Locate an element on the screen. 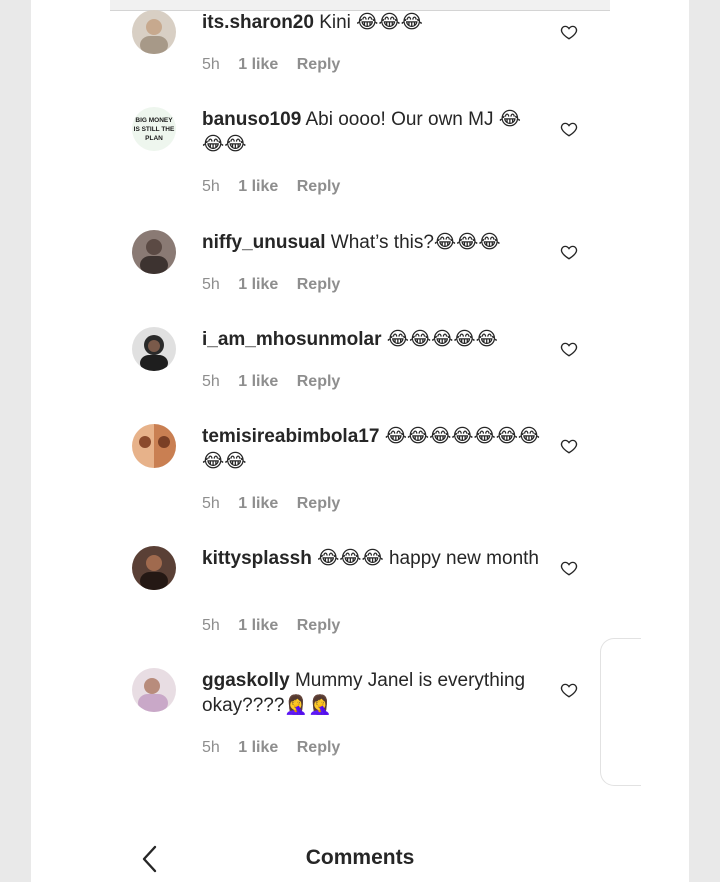 This screenshot has width=720, height=882. comment-body: Kini 😂😂😂 is located at coordinates (371, 22).